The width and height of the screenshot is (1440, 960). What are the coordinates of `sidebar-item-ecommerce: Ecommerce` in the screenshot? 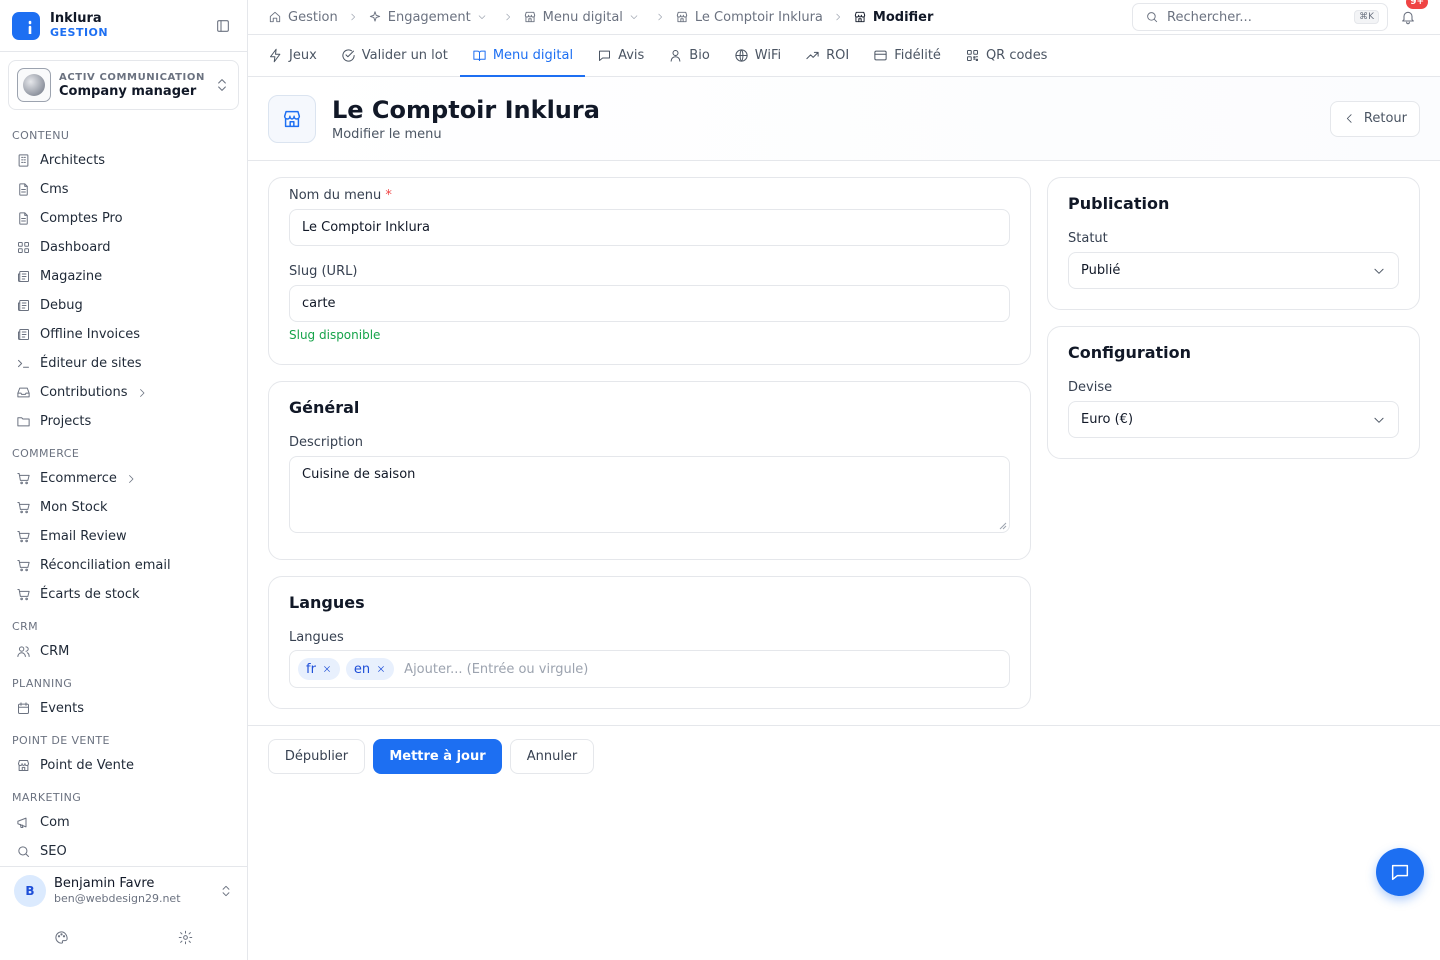 It's located at (123, 478).